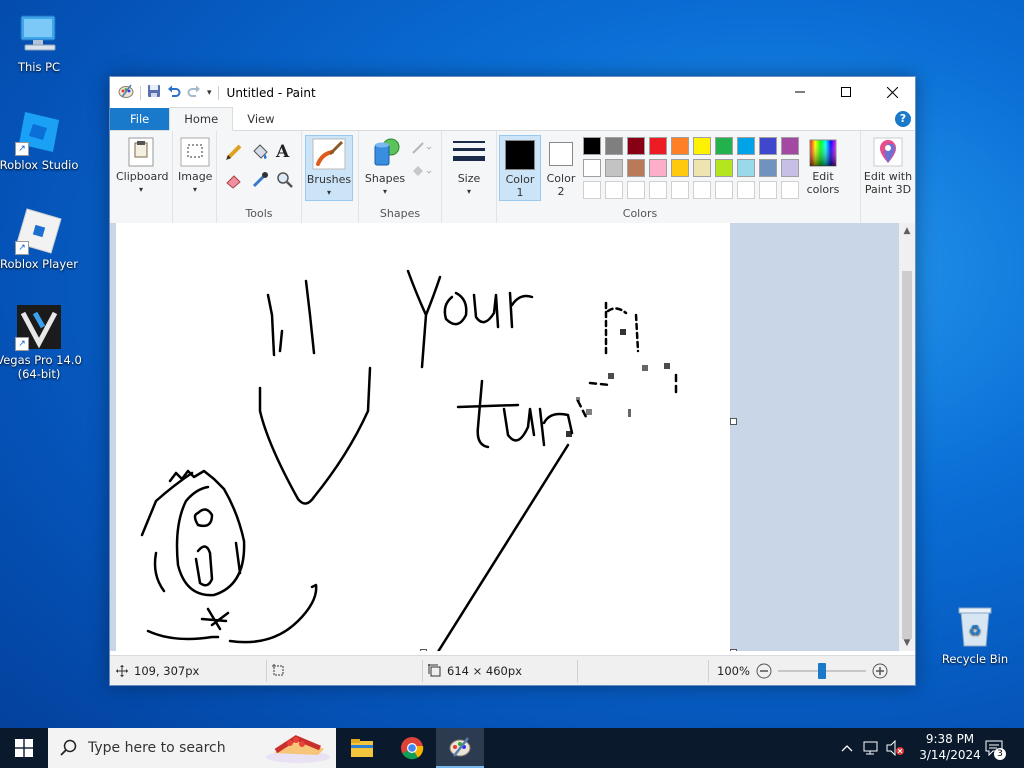  What do you see at coordinates (422, 148) in the screenshot?
I see `outline-button` at bounding box center [422, 148].